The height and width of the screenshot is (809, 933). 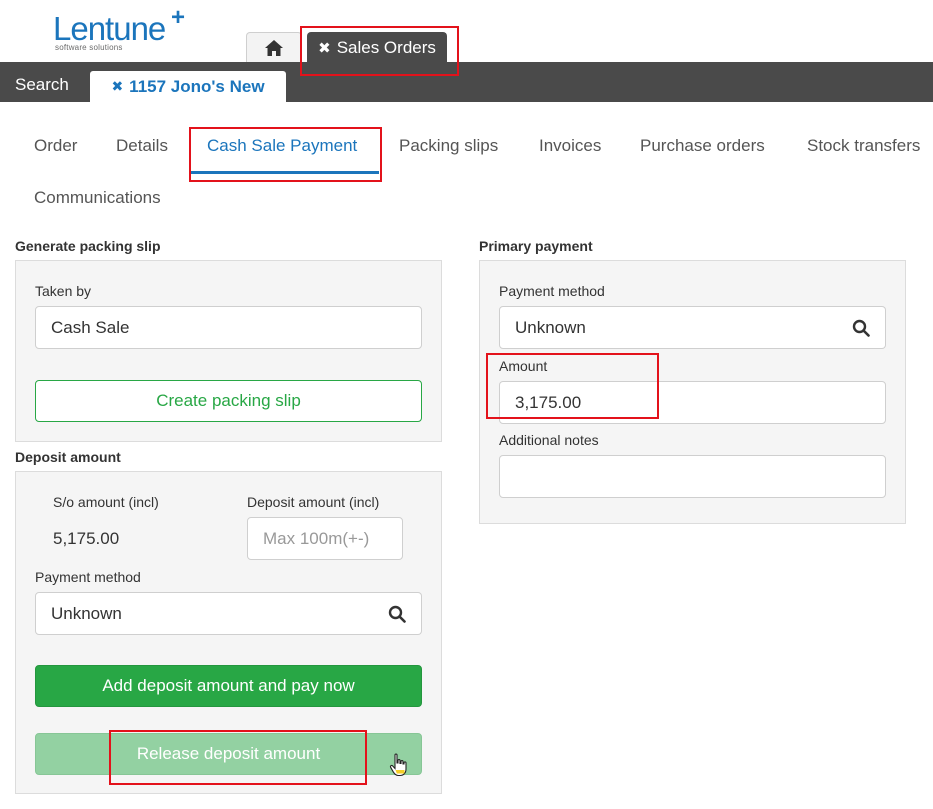 What do you see at coordinates (692, 402) in the screenshot?
I see `amount-input: 3,175.00` at bounding box center [692, 402].